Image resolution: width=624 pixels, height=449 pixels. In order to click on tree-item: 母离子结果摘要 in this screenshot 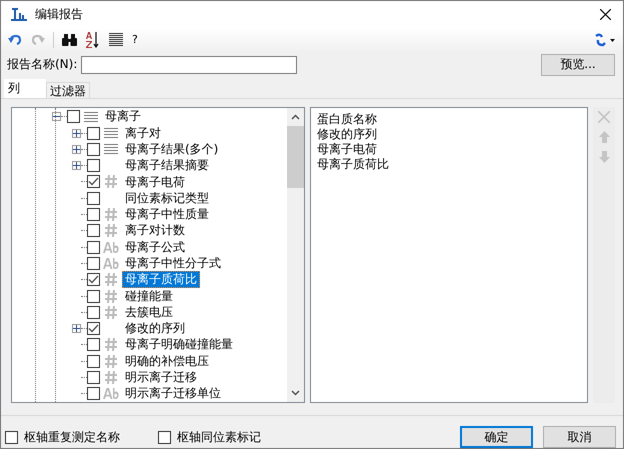, I will do `click(167, 165)`.